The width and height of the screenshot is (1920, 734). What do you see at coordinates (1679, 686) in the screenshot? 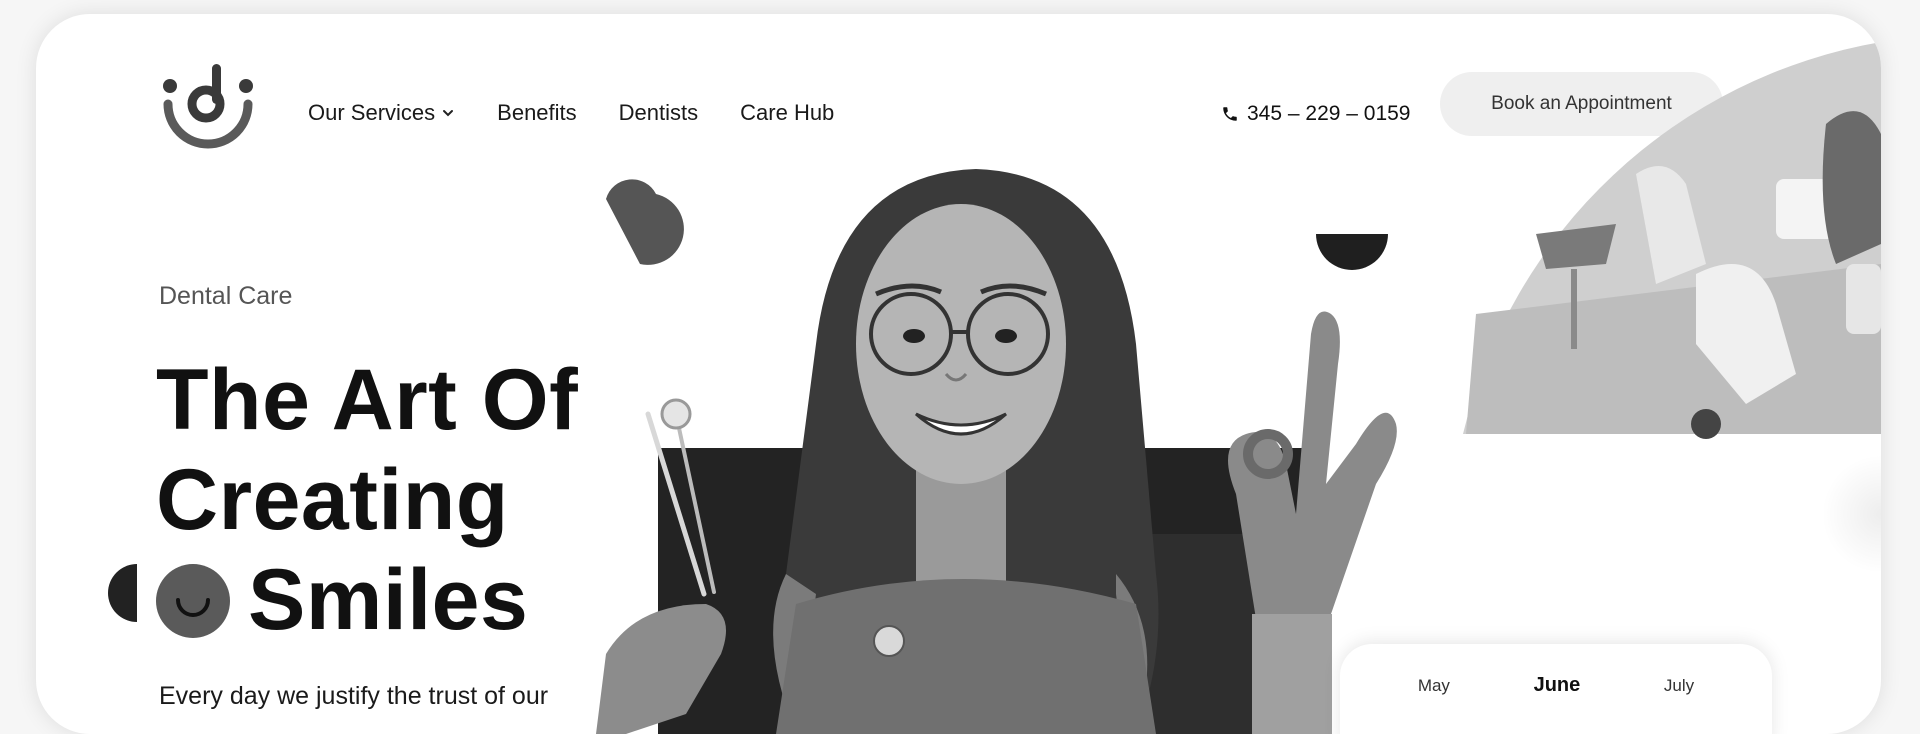
I see `month-july: July` at bounding box center [1679, 686].